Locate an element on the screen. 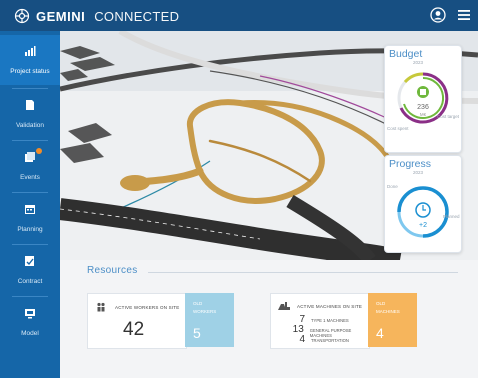  old-machines-count: 4 is located at coordinates (380, 333).